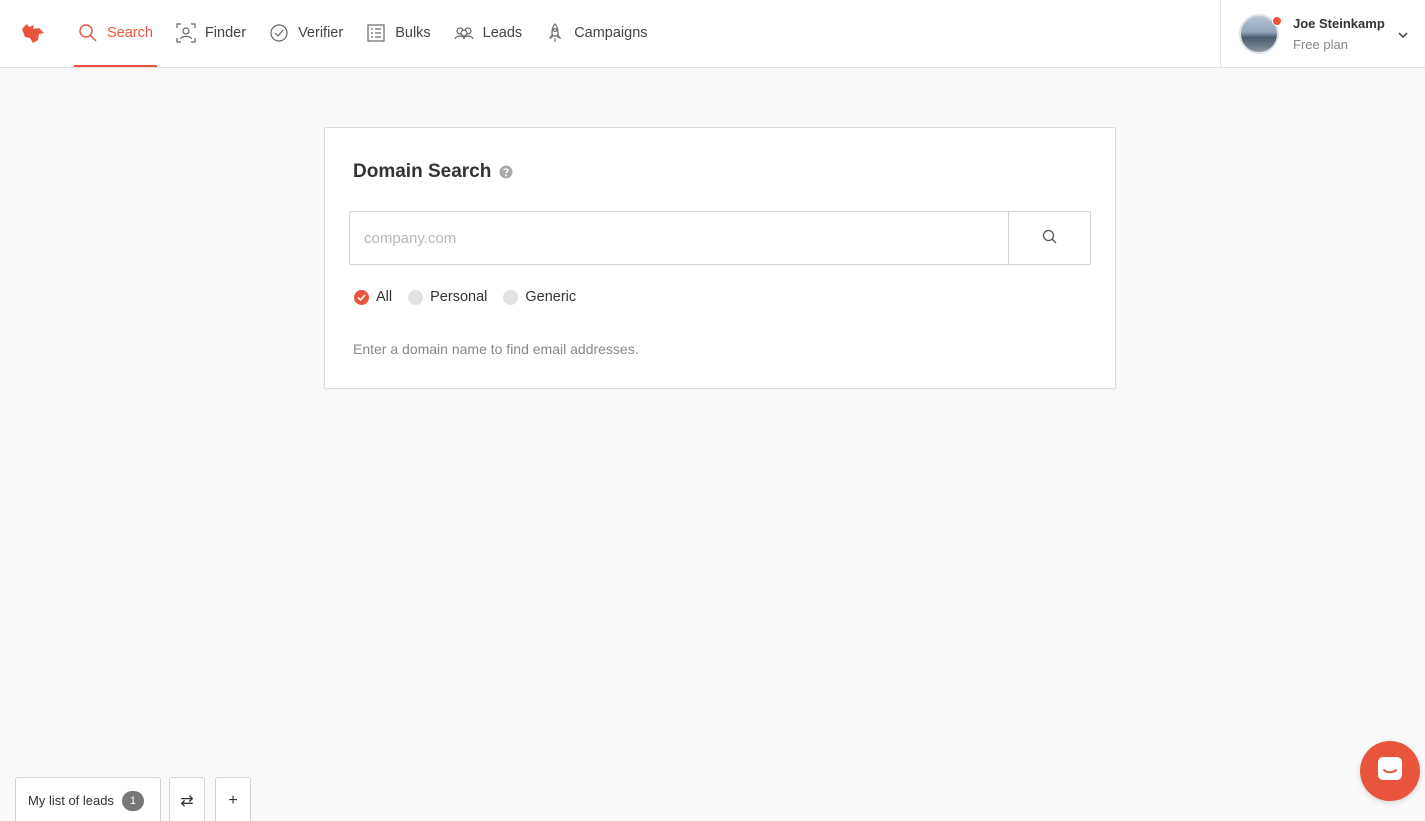  What do you see at coordinates (551, 297) in the screenshot?
I see `filter-label: Generic` at bounding box center [551, 297].